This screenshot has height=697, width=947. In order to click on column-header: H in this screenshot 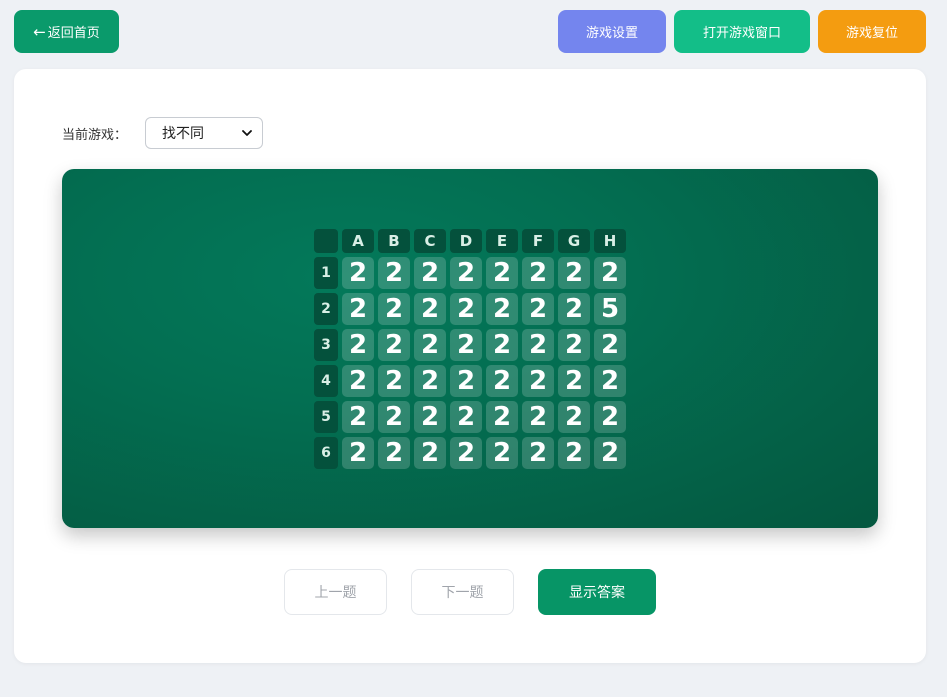, I will do `click(610, 241)`.